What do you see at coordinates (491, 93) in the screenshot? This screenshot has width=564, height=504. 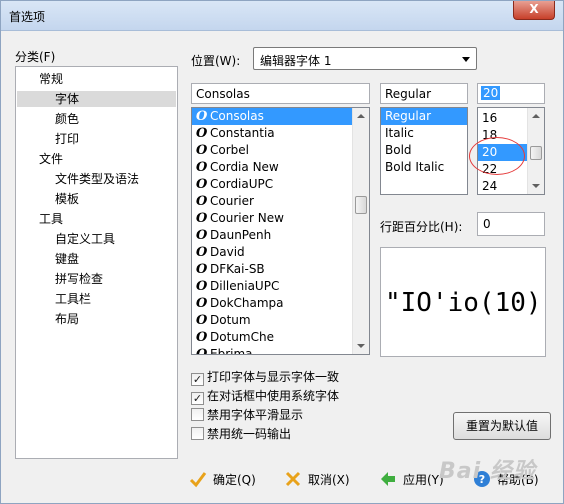 I see `font-size-value: 20` at bounding box center [491, 93].